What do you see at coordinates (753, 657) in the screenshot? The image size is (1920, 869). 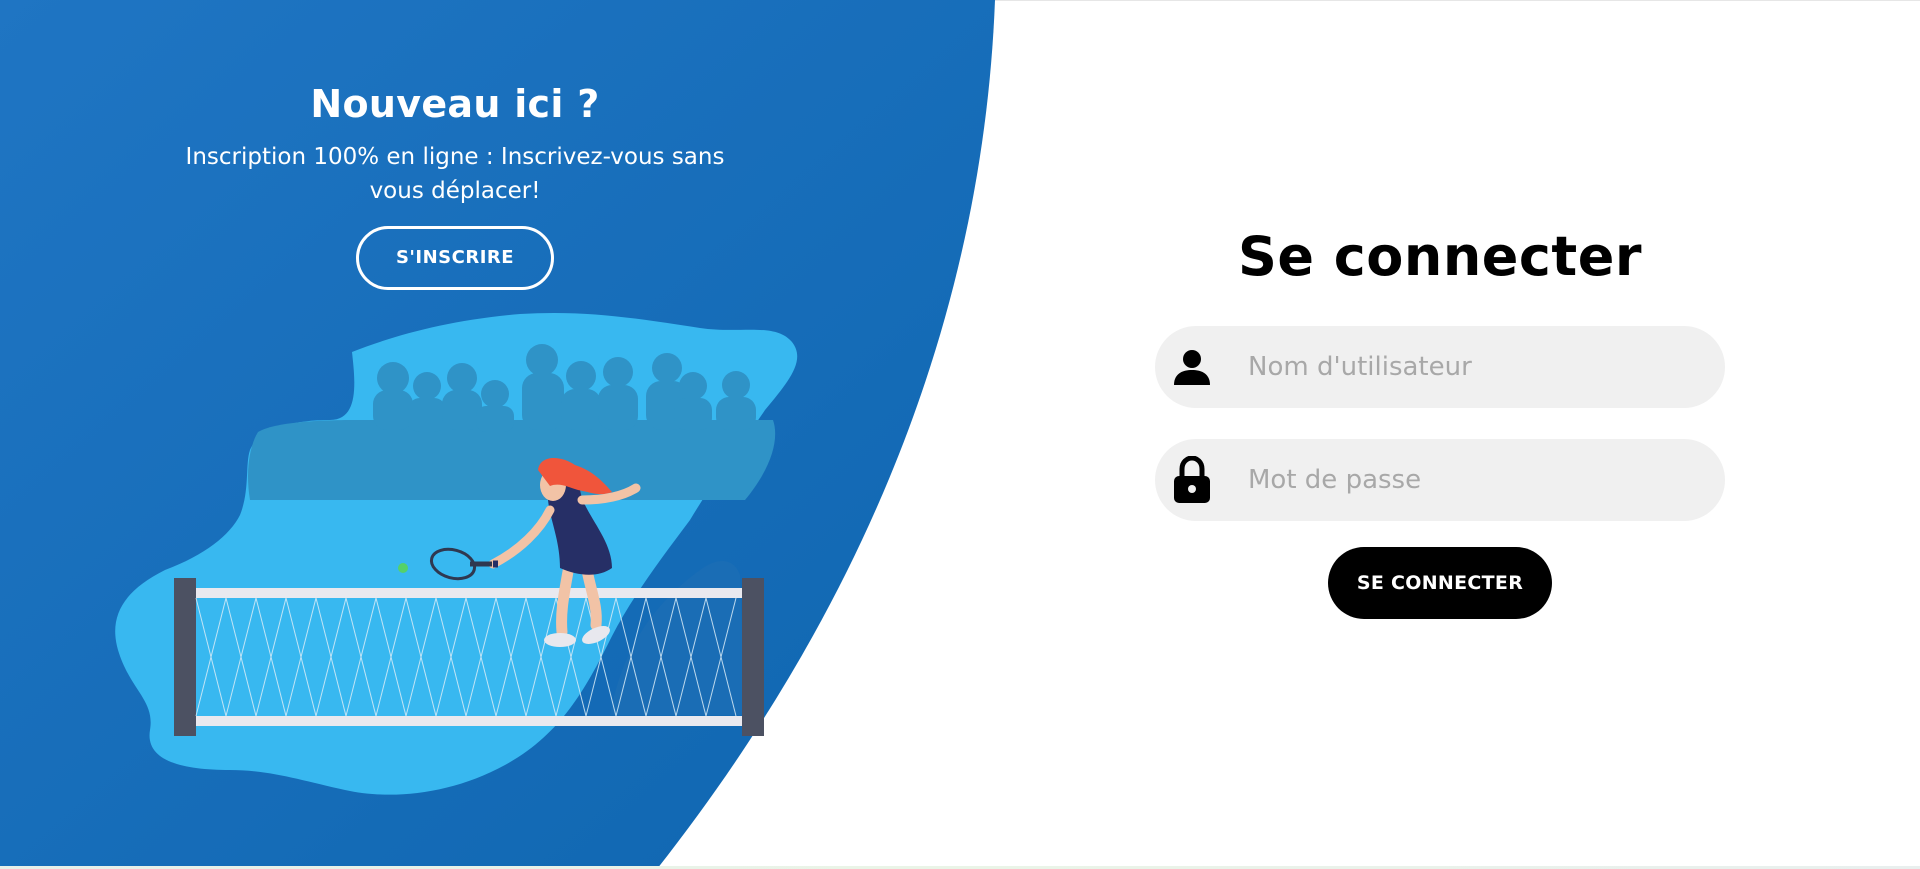 I see `net-post-right` at bounding box center [753, 657].